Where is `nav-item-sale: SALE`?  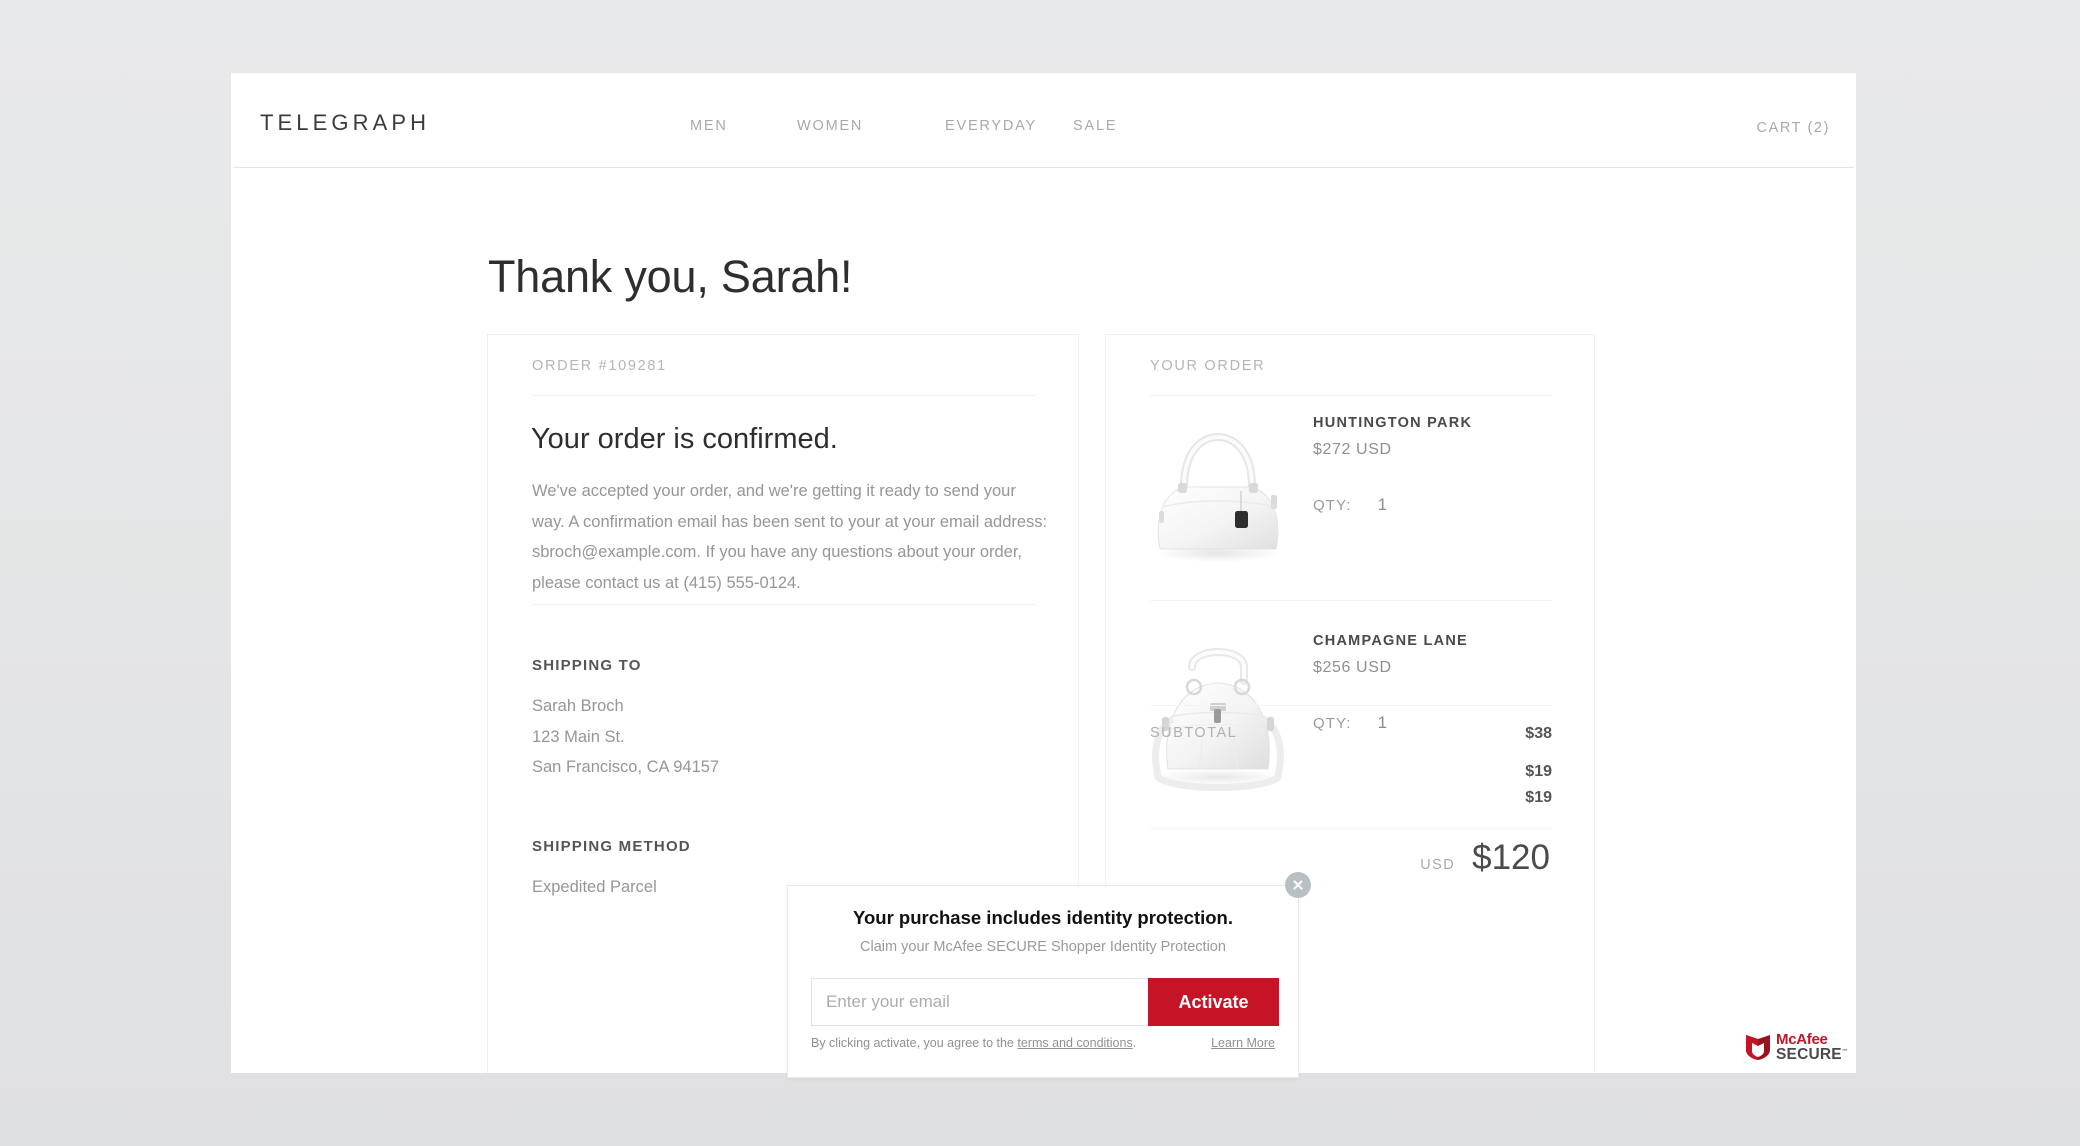
nav-item-sale: SALE is located at coordinates (1118, 126).